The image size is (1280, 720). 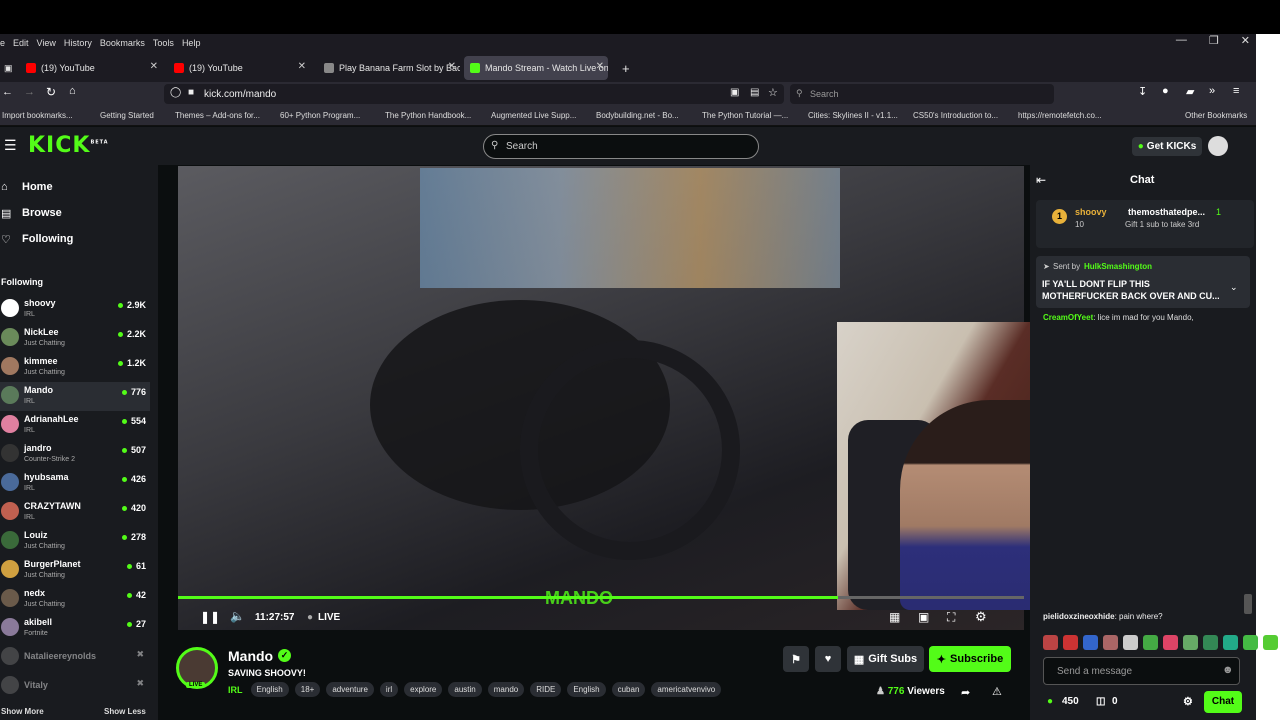 I want to click on collapse-chat-icon: ⇤, so click(x=1041, y=180).